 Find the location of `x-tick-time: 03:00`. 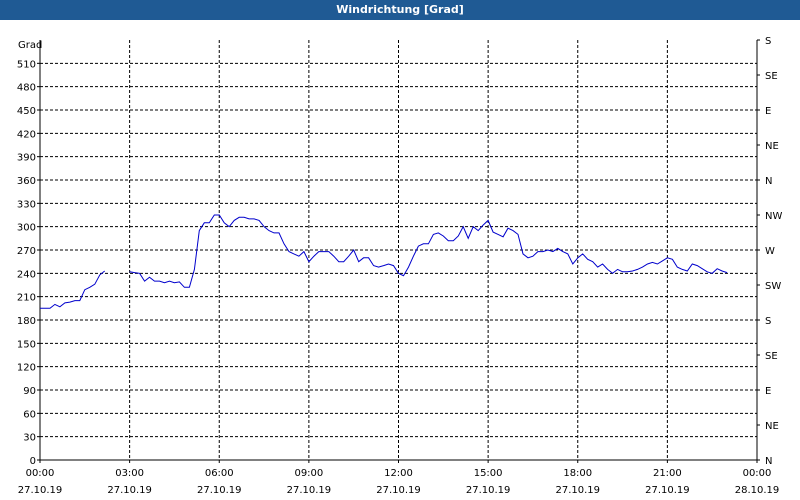

x-tick-time: 03:00 is located at coordinates (129, 473).